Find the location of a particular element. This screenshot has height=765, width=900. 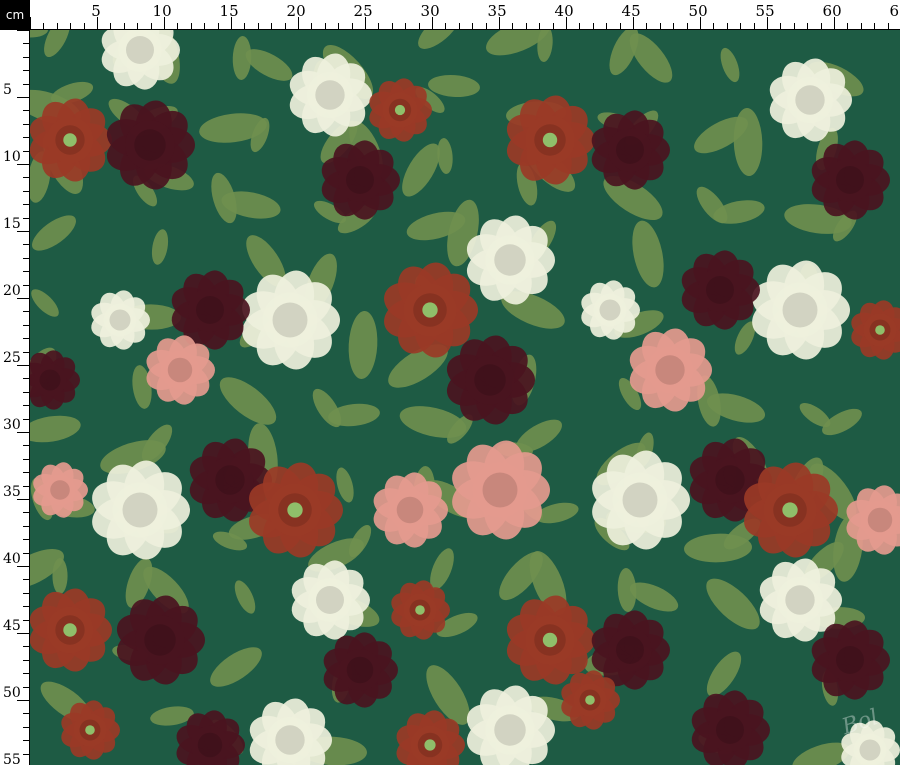

ruler-top-label: 55 is located at coordinates (765, 11).